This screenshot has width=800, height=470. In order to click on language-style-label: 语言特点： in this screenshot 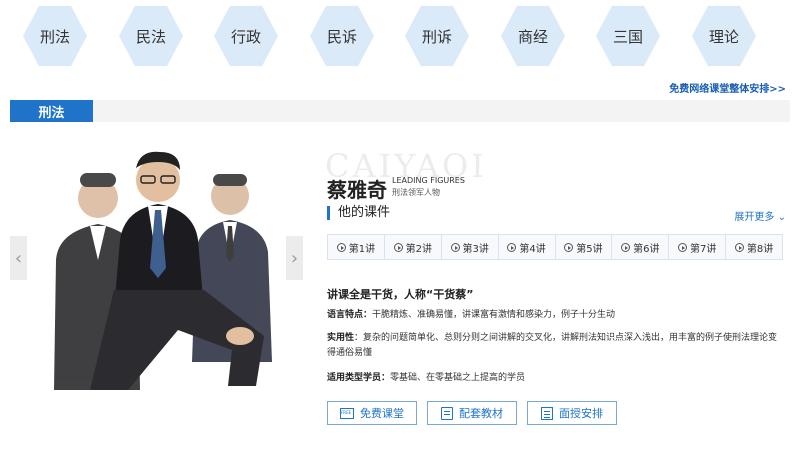, I will do `click(350, 315)`.